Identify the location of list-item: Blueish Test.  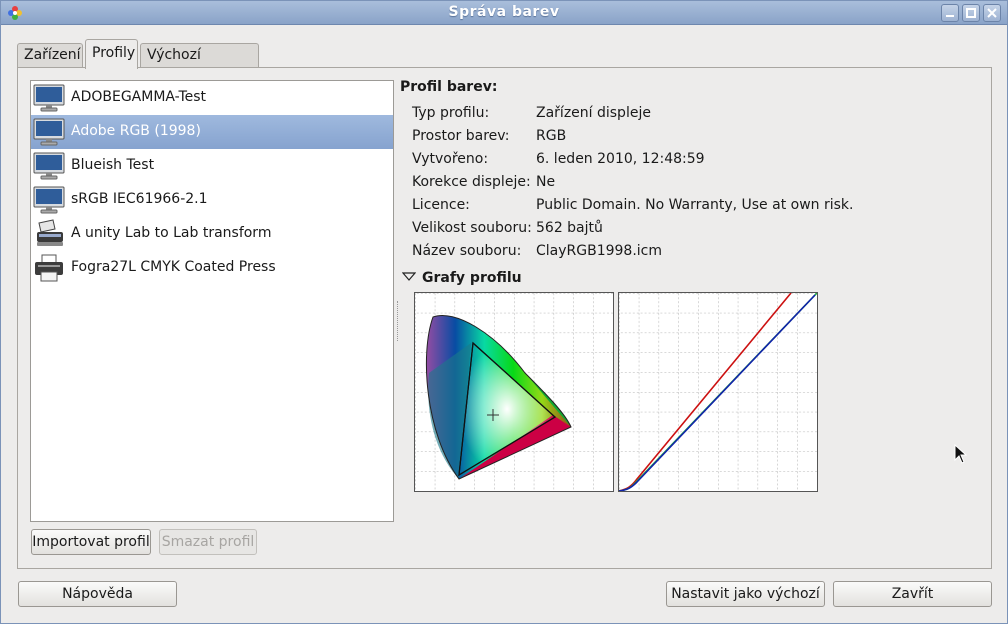
(212, 166).